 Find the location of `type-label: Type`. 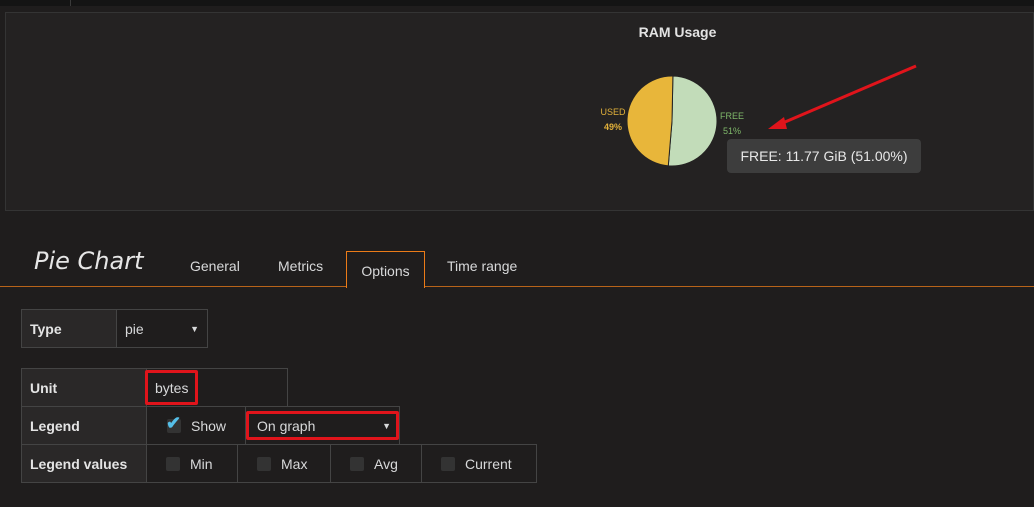

type-label: Type is located at coordinates (69, 328).